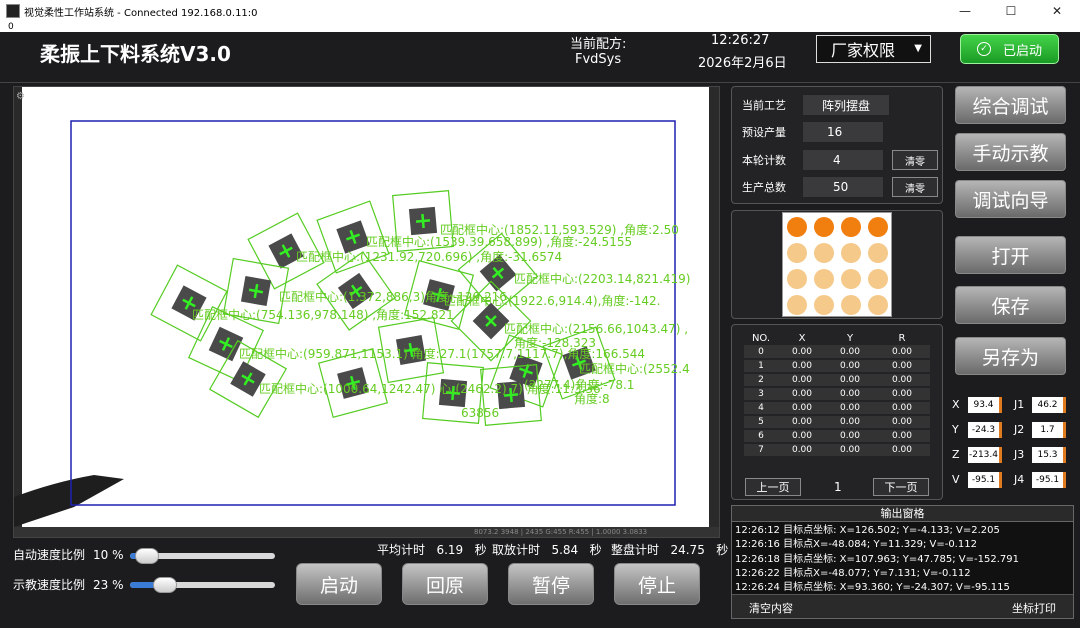  Describe the element at coordinates (915, 187) in the screenshot. I see `clear-total-button: 清零` at that location.